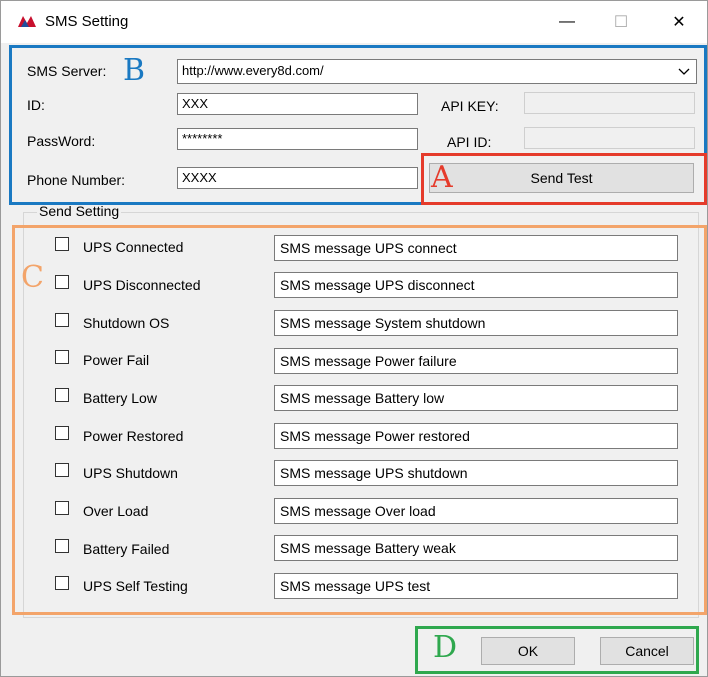 The width and height of the screenshot is (708, 677). What do you see at coordinates (79, 211) in the screenshot?
I see `send-setting-title: Send Setting` at bounding box center [79, 211].